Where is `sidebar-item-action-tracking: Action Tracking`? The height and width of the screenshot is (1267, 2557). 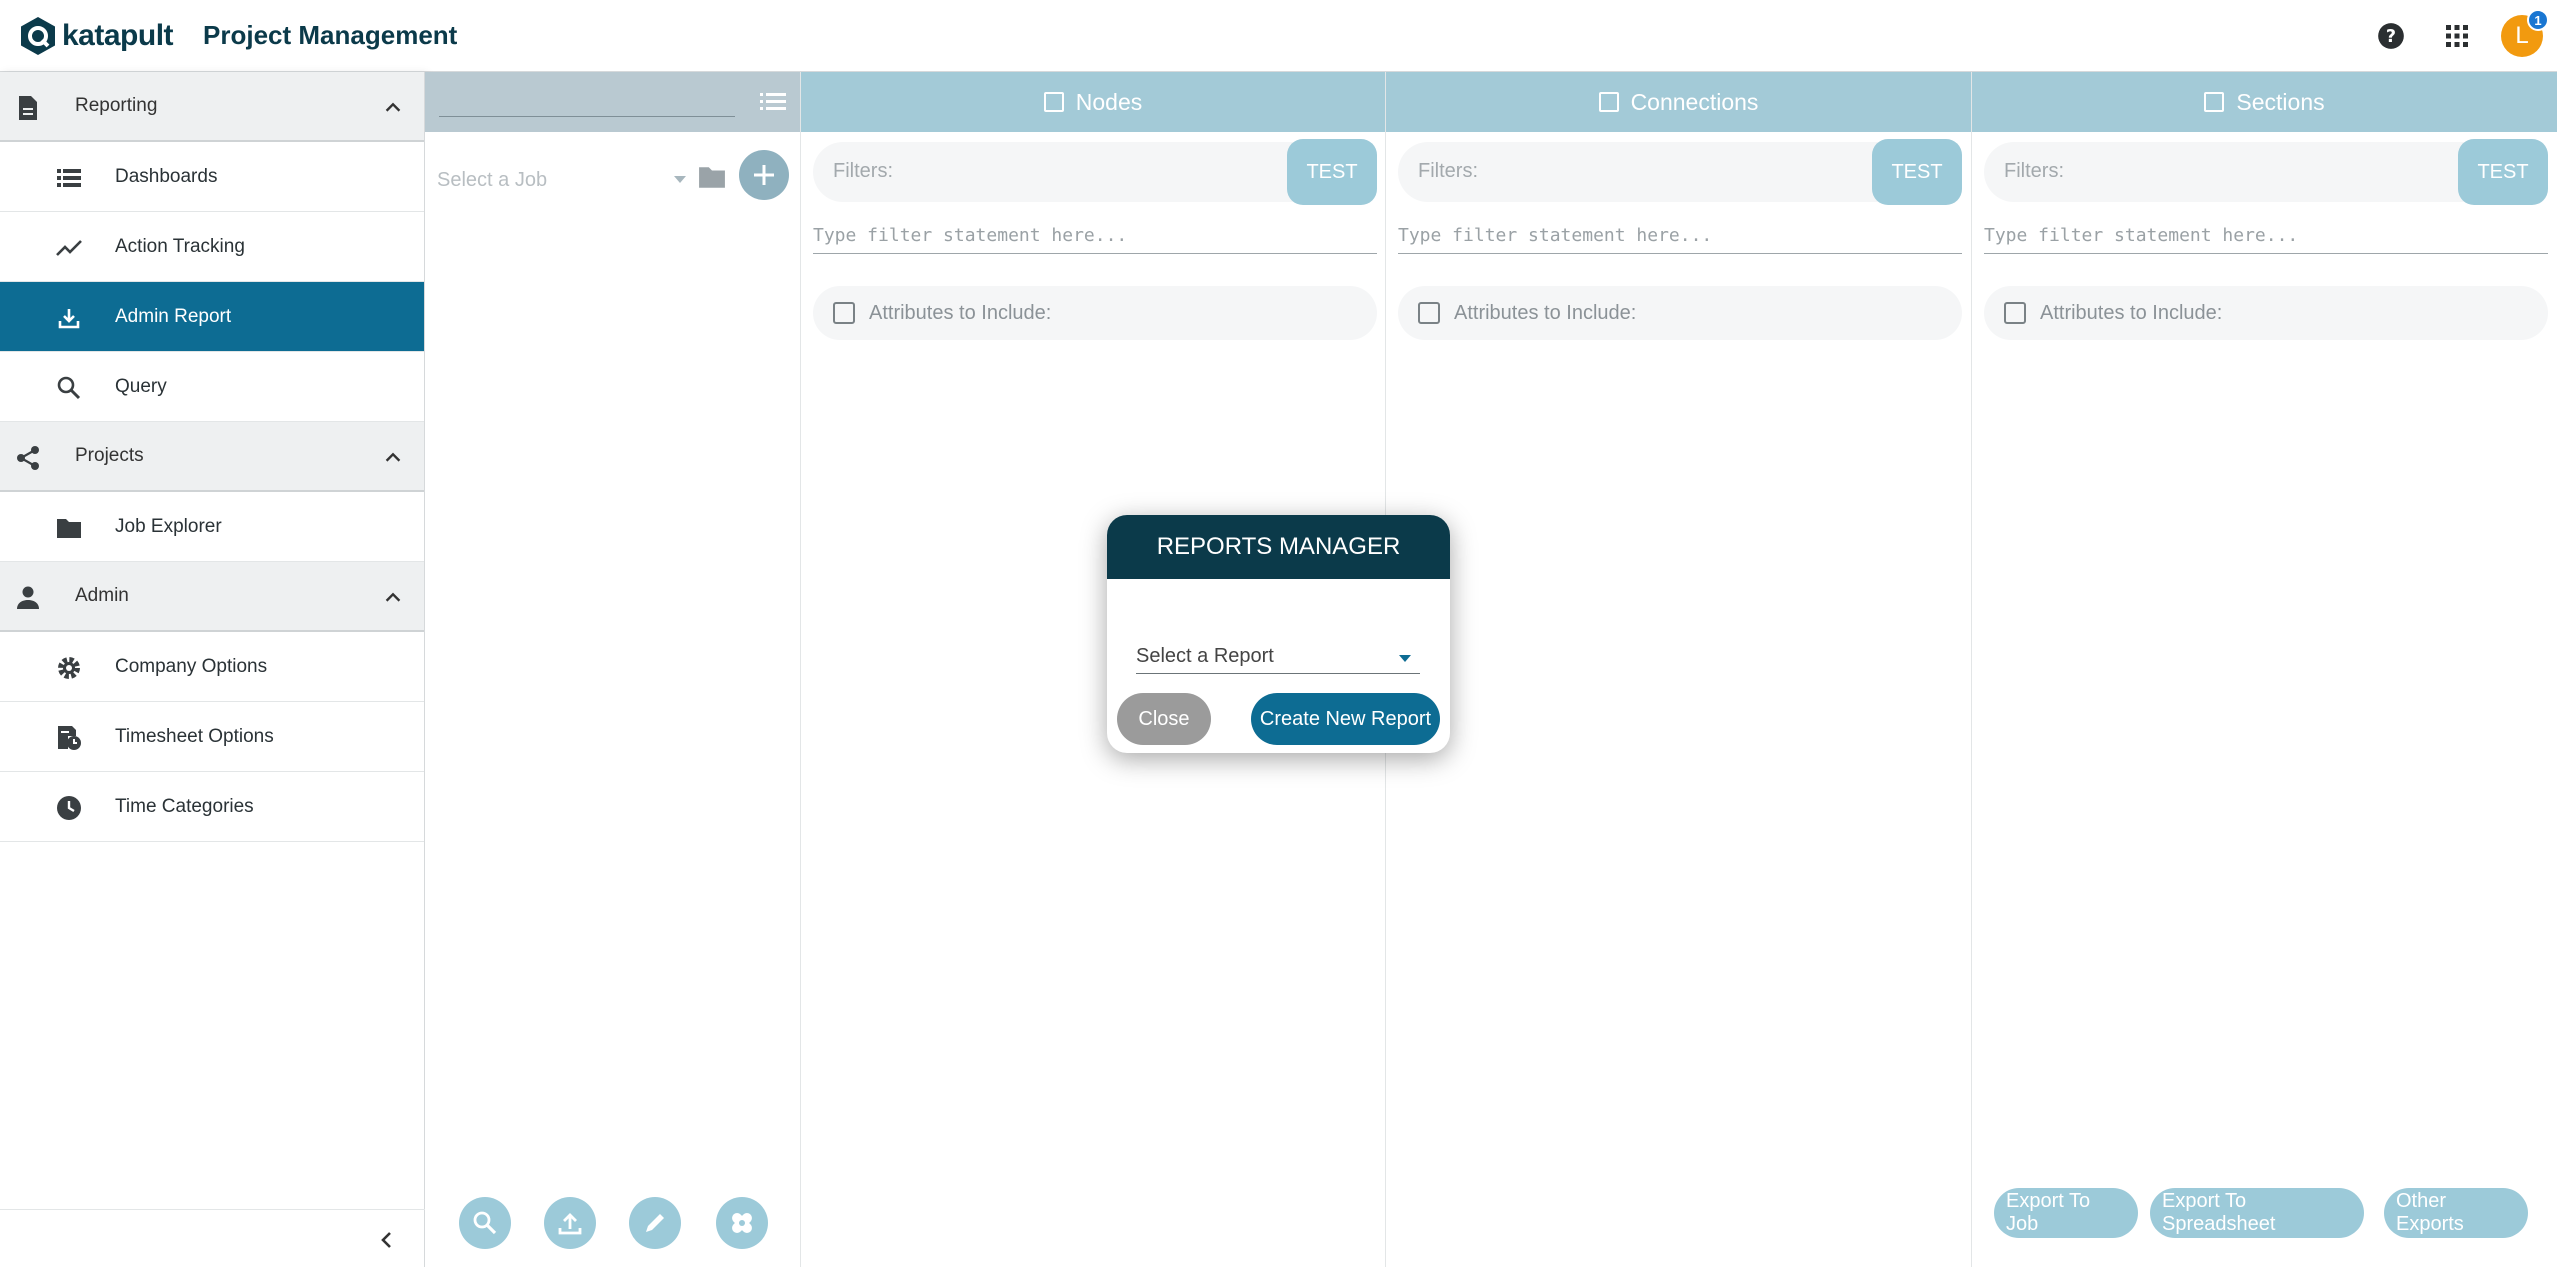 sidebar-item-action-tracking: Action Tracking is located at coordinates (212, 247).